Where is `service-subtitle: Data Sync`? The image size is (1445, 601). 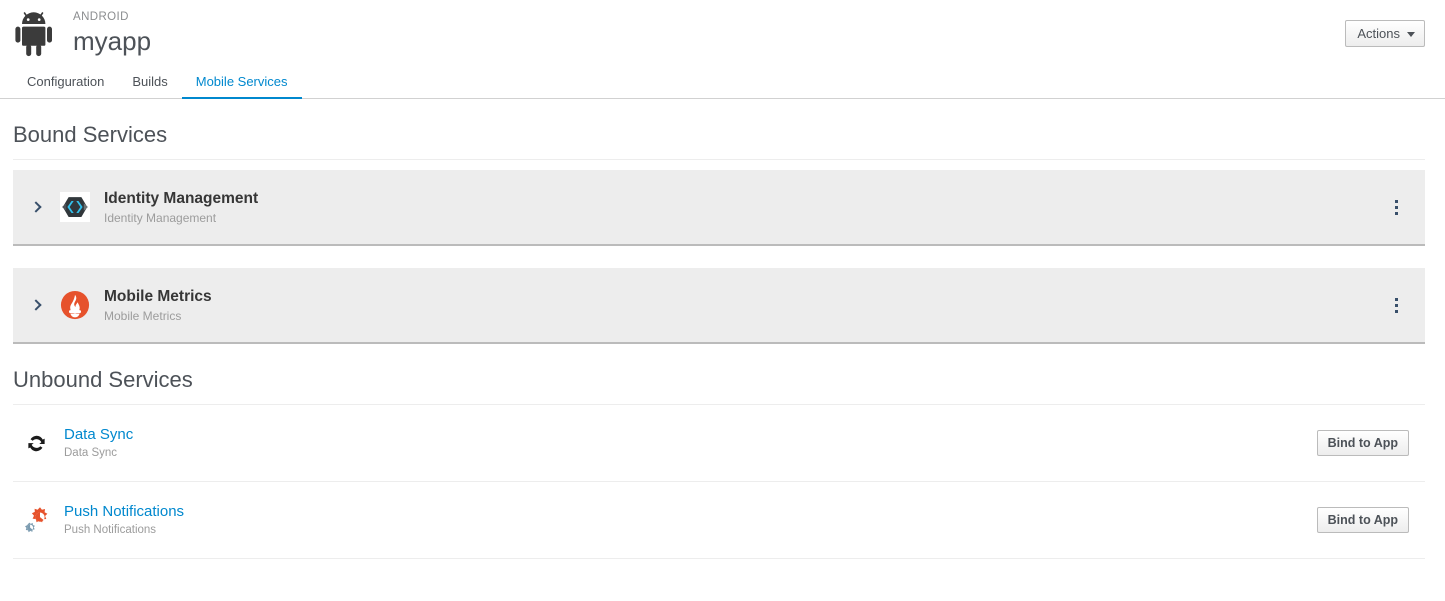 service-subtitle: Data Sync is located at coordinates (91, 453).